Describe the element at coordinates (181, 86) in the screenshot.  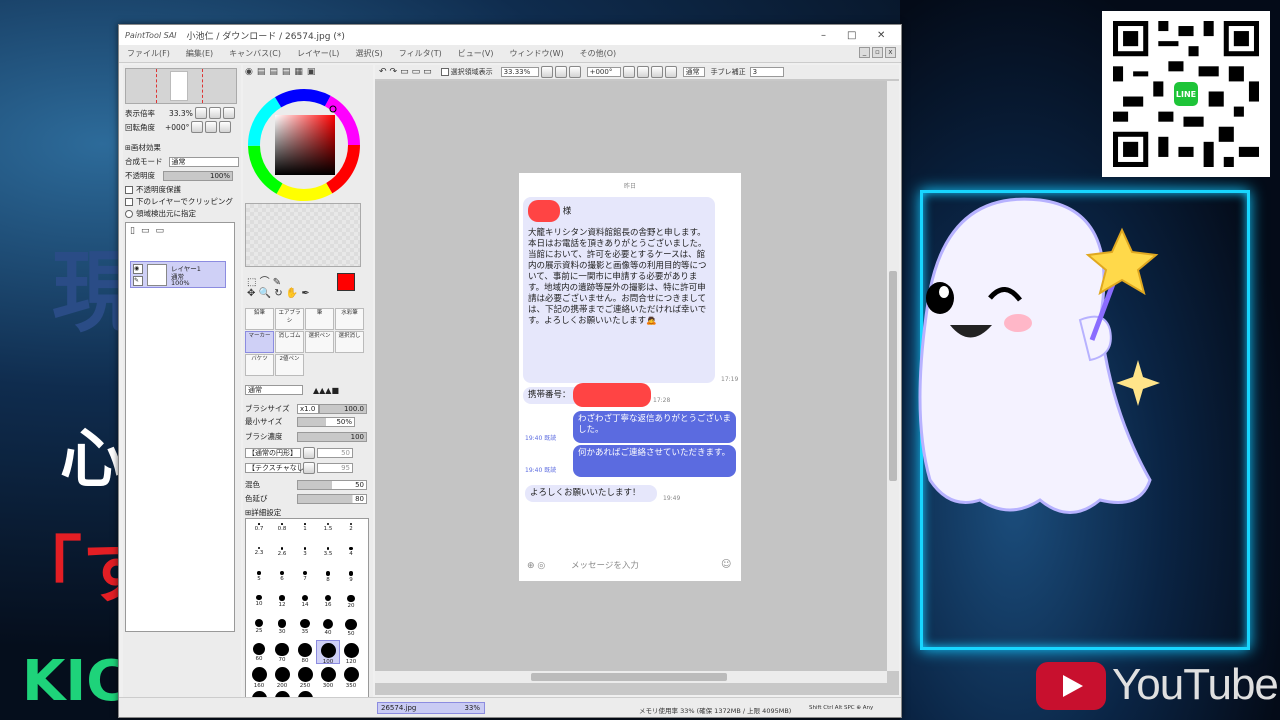
I see `navigator-thumbnail` at that location.